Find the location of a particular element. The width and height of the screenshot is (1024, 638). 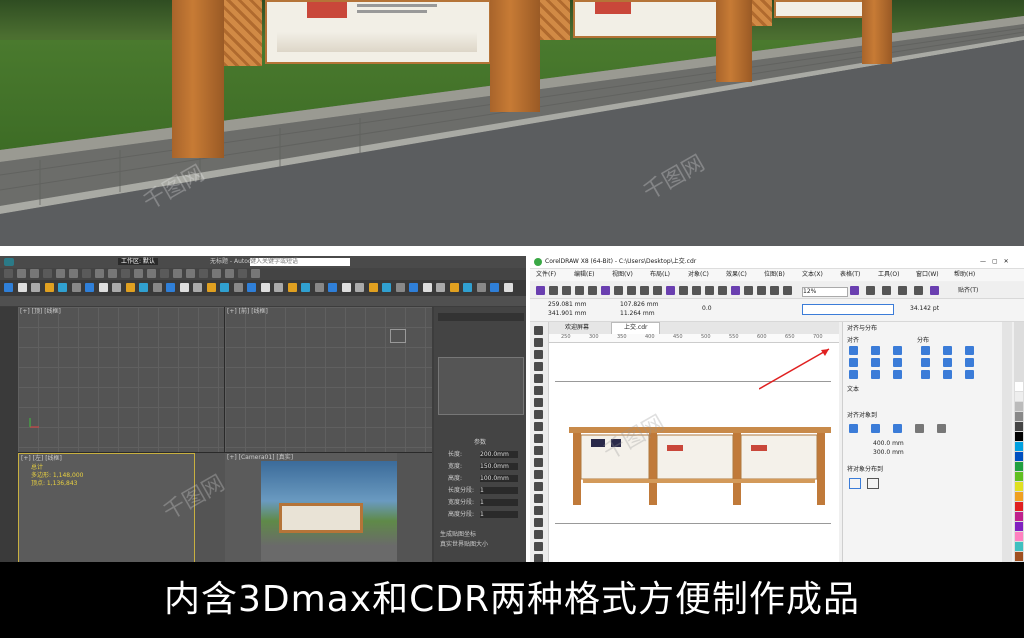

x-position: 259.081 mm is located at coordinates (567, 304).